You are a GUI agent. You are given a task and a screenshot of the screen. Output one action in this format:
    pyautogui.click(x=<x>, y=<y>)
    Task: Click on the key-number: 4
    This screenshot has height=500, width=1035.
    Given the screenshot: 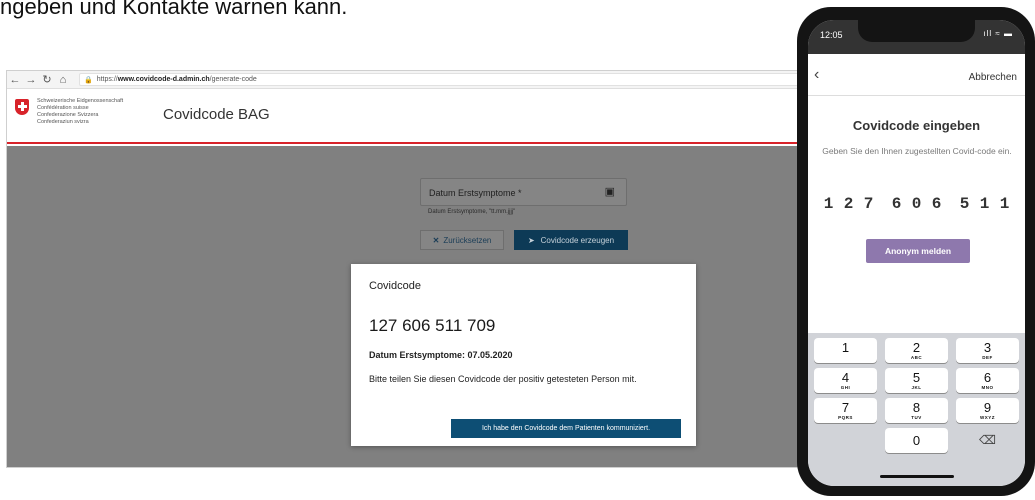 What is the action you would take?
    pyautogui.click(x=845, y=377)
    